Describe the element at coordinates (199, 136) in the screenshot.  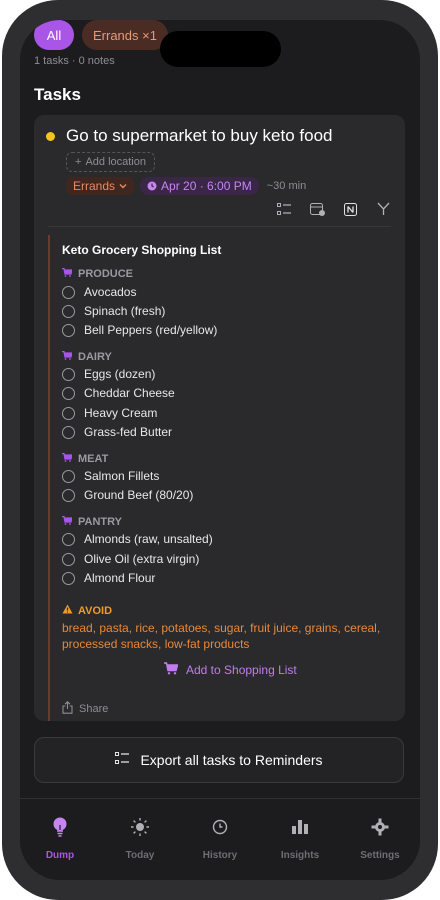
I see `task-title: Go to supermarket to buy keto food` at that location.